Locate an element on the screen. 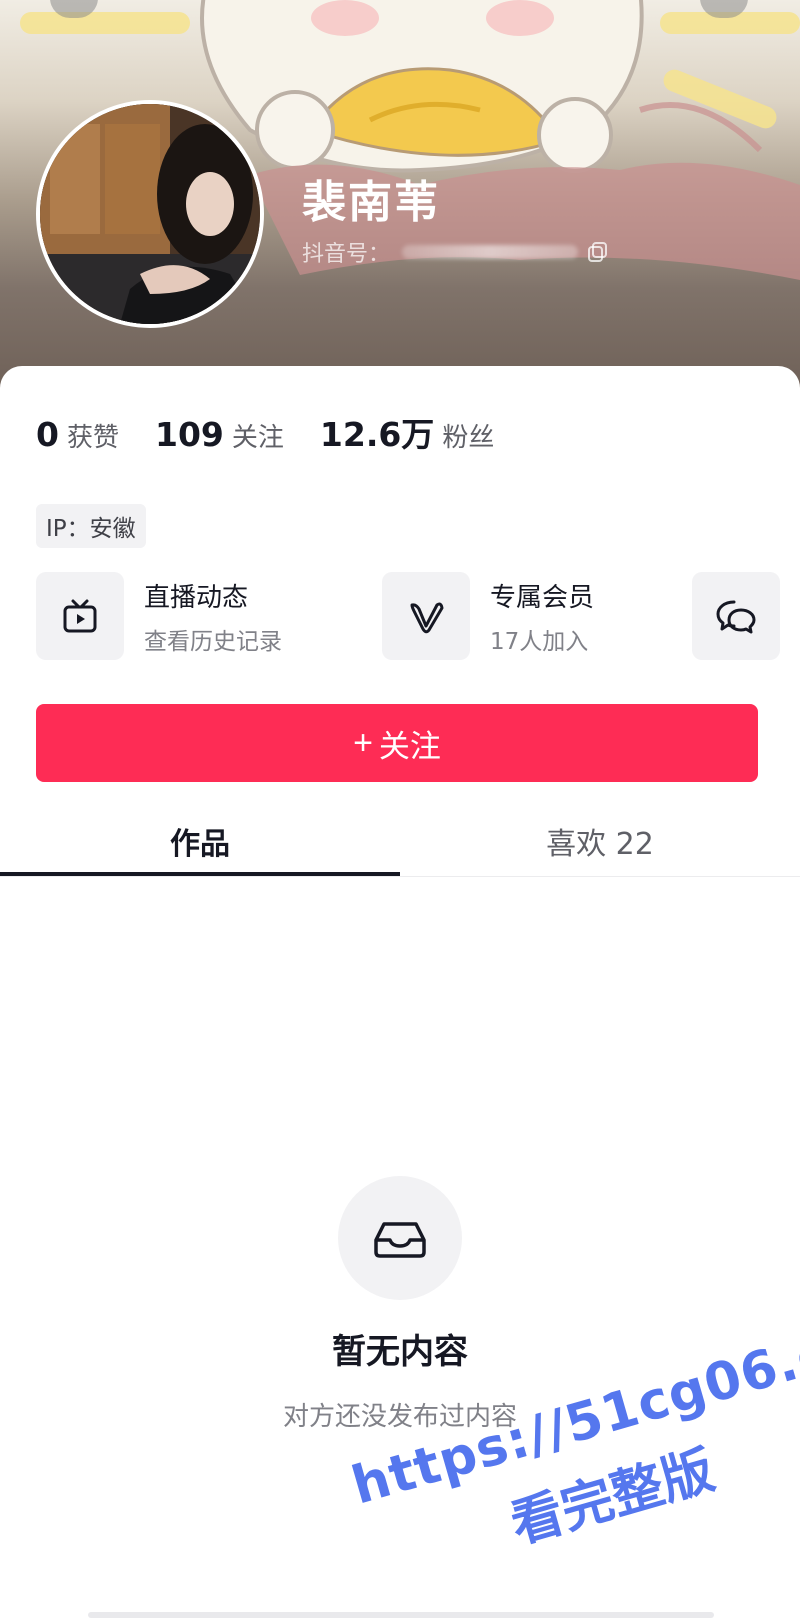 The image size is (800, 1618). tab-works: 作品 is located at coordinates (200, 841).